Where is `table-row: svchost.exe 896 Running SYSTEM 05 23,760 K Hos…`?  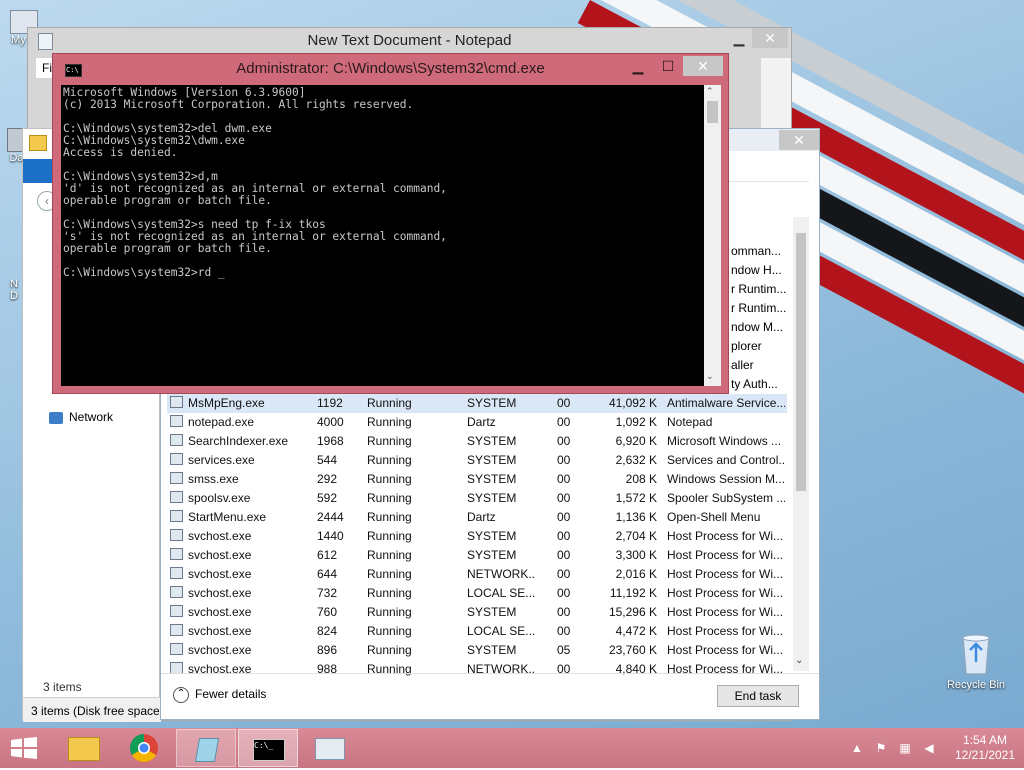 table-row: svchost.exe 896 Running SYSTEM 05 23,760 K Hos… is located at coordinates (477, 650).